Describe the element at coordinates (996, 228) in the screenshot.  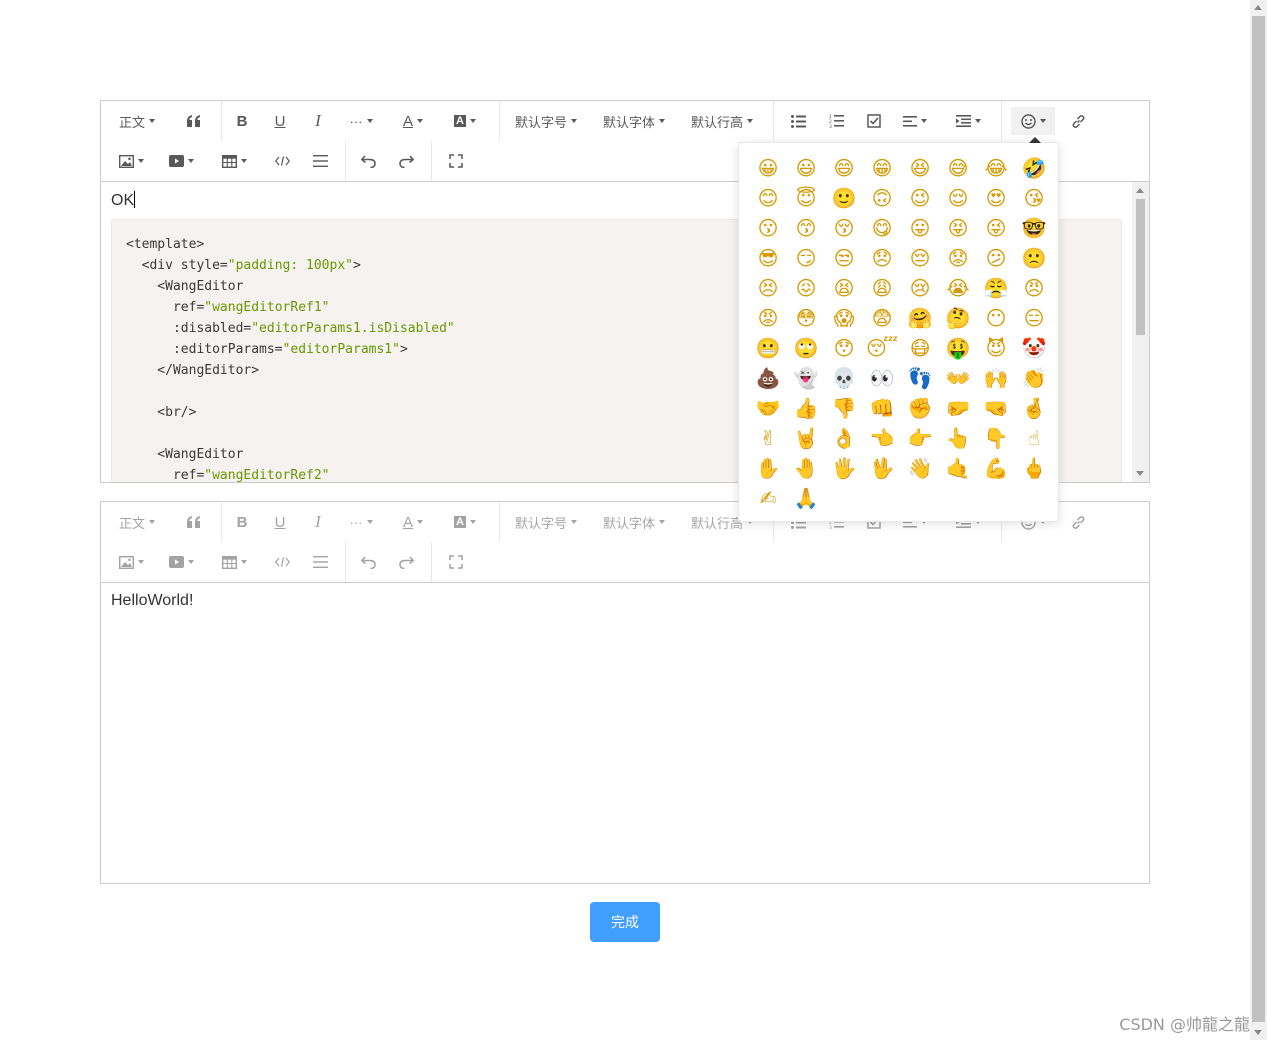
I see `emoji-item: 😜` at that location.